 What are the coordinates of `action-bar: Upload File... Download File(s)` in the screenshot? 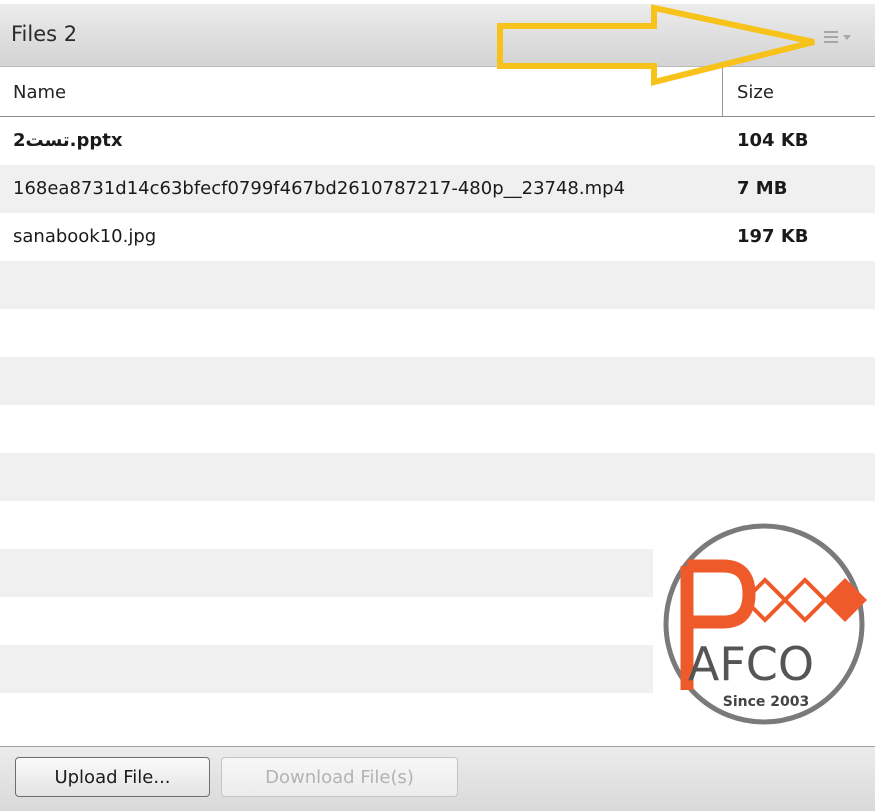 It's located at (437, 778).